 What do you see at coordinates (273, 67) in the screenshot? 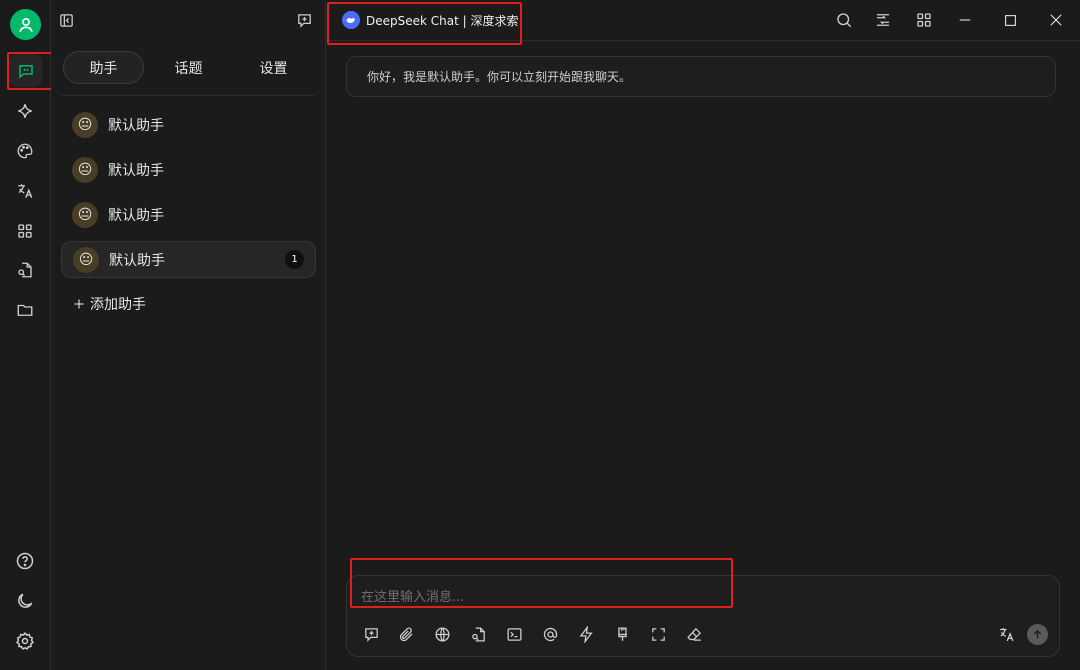
I see `tab-settings: 设置` at bounding box center [273, 67].